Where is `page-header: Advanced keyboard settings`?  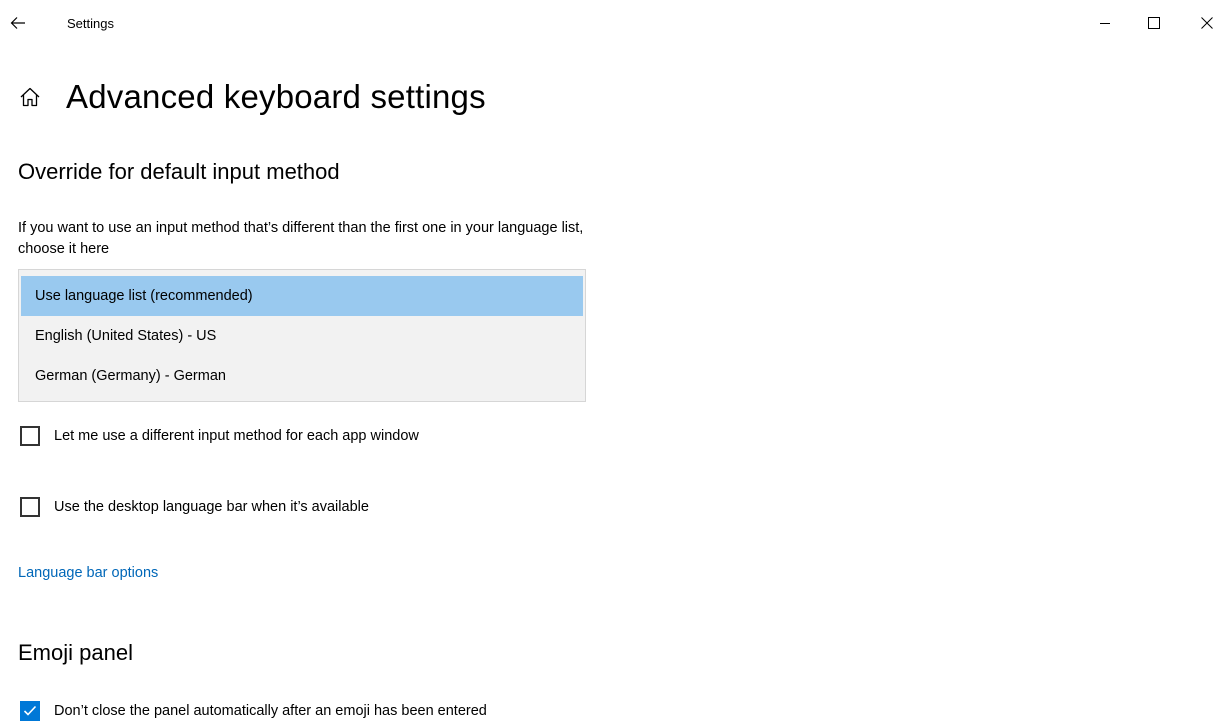
page-header: Advanced keyboard settings is located at coordinates (251, 97).